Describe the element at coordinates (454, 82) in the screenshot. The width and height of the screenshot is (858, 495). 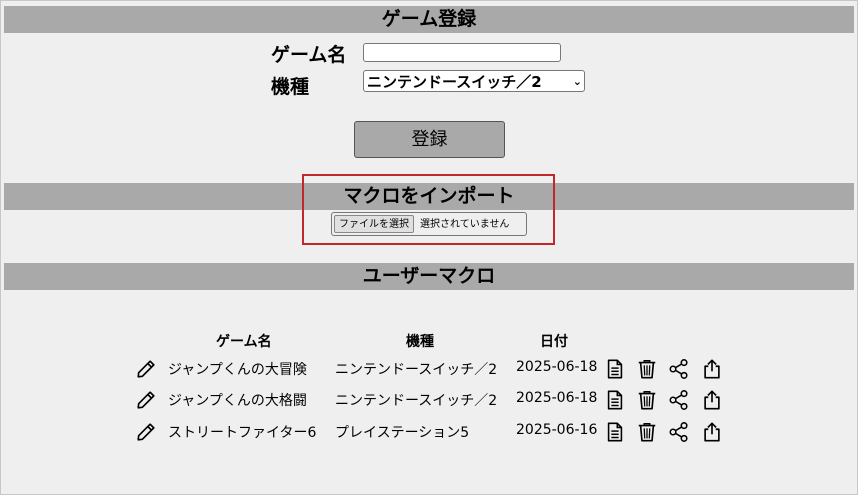
I see `platform-select-value: ニンテンドースイッチ／2` at that location.